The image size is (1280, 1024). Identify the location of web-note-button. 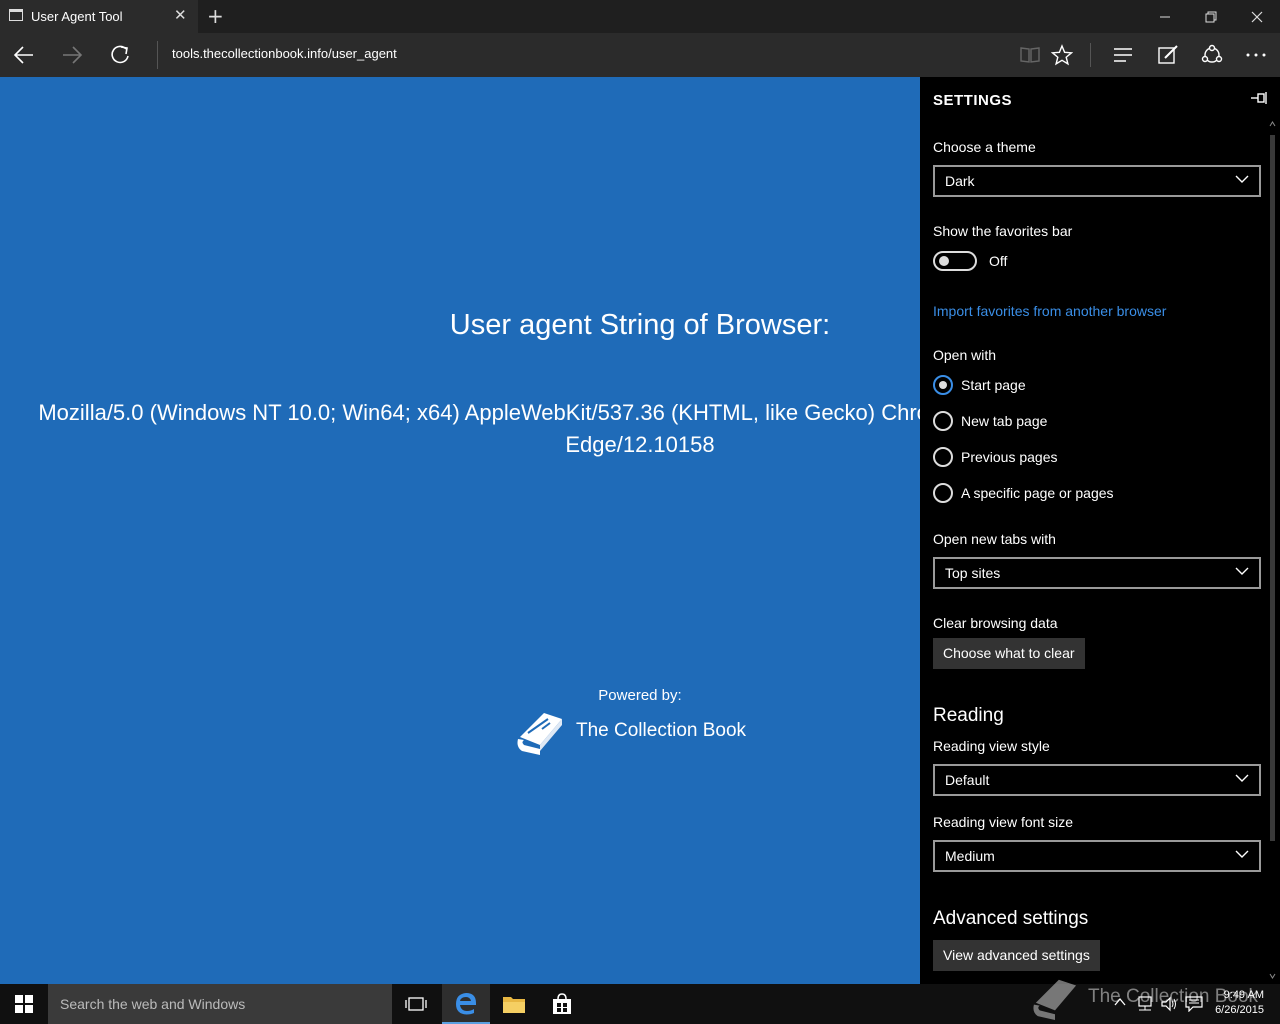
(1168, 55).